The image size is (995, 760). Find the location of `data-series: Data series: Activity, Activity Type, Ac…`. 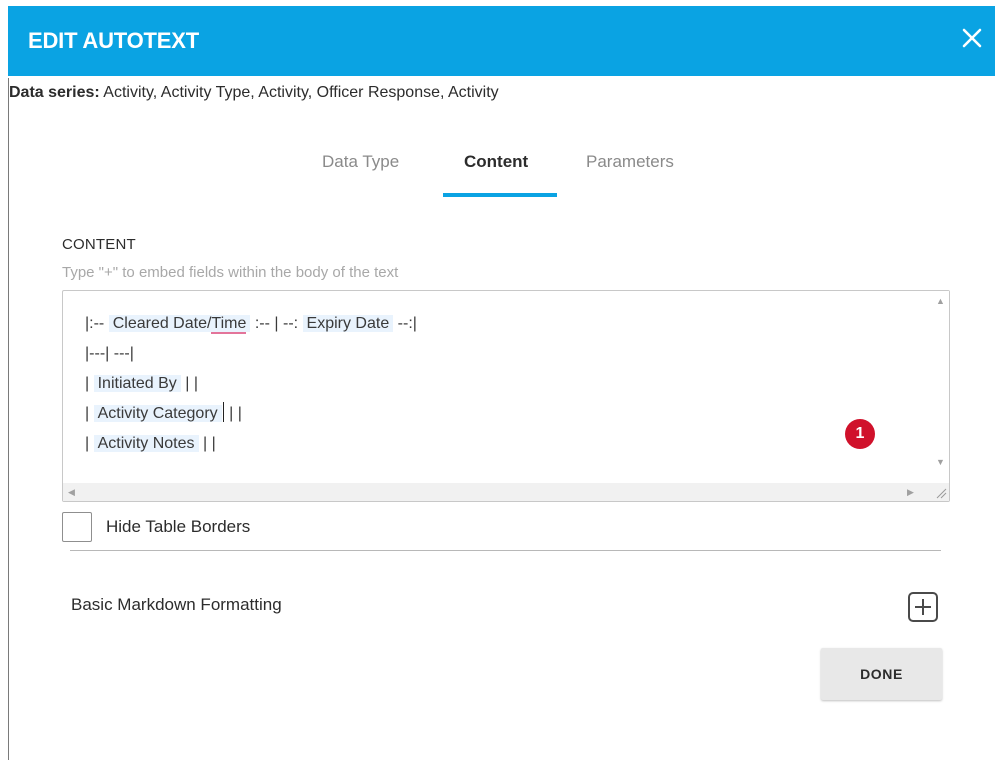

data-series: Data series: Activity, Activity Type, Ac… is located at coordinates (254, 93).